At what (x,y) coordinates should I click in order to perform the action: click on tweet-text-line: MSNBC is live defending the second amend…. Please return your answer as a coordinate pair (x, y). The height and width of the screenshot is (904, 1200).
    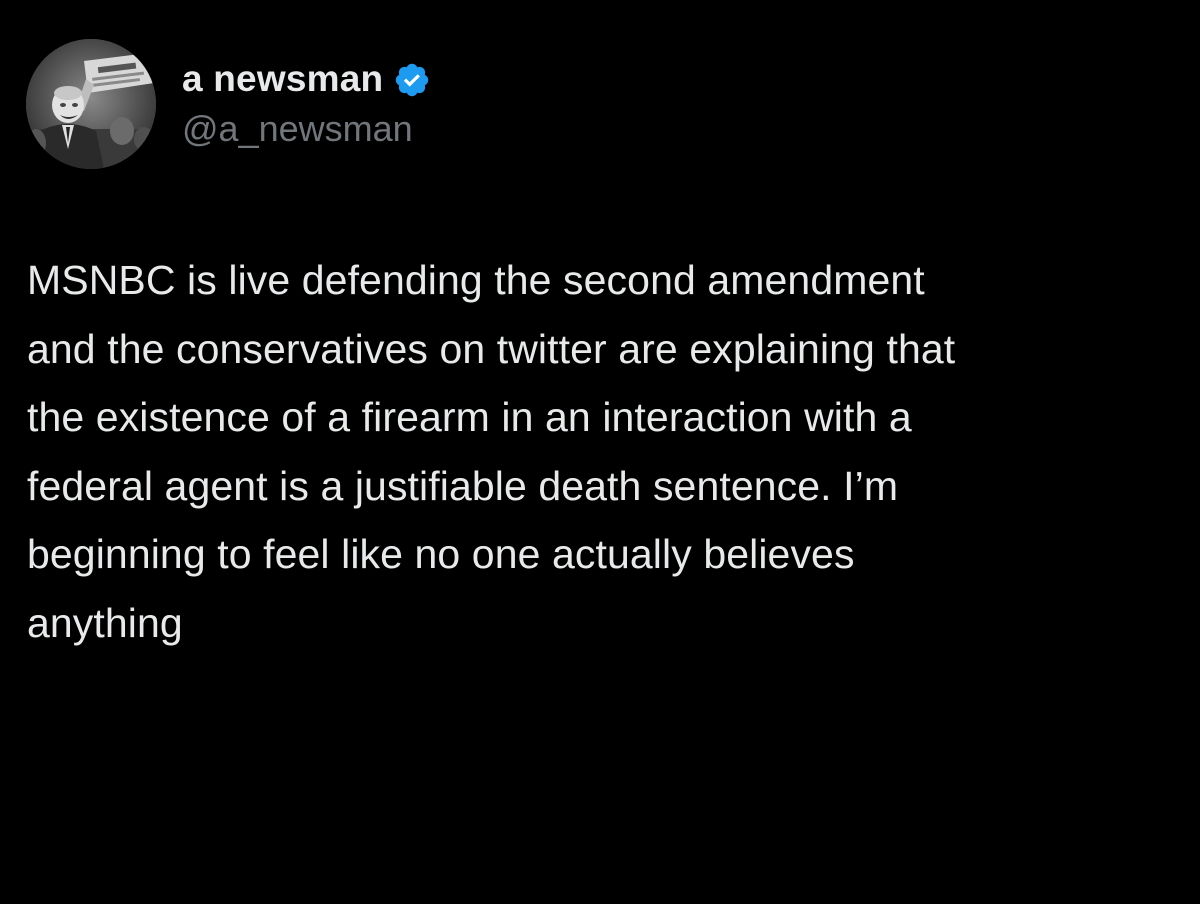
    Looking at the image, I should click on (476, 280).